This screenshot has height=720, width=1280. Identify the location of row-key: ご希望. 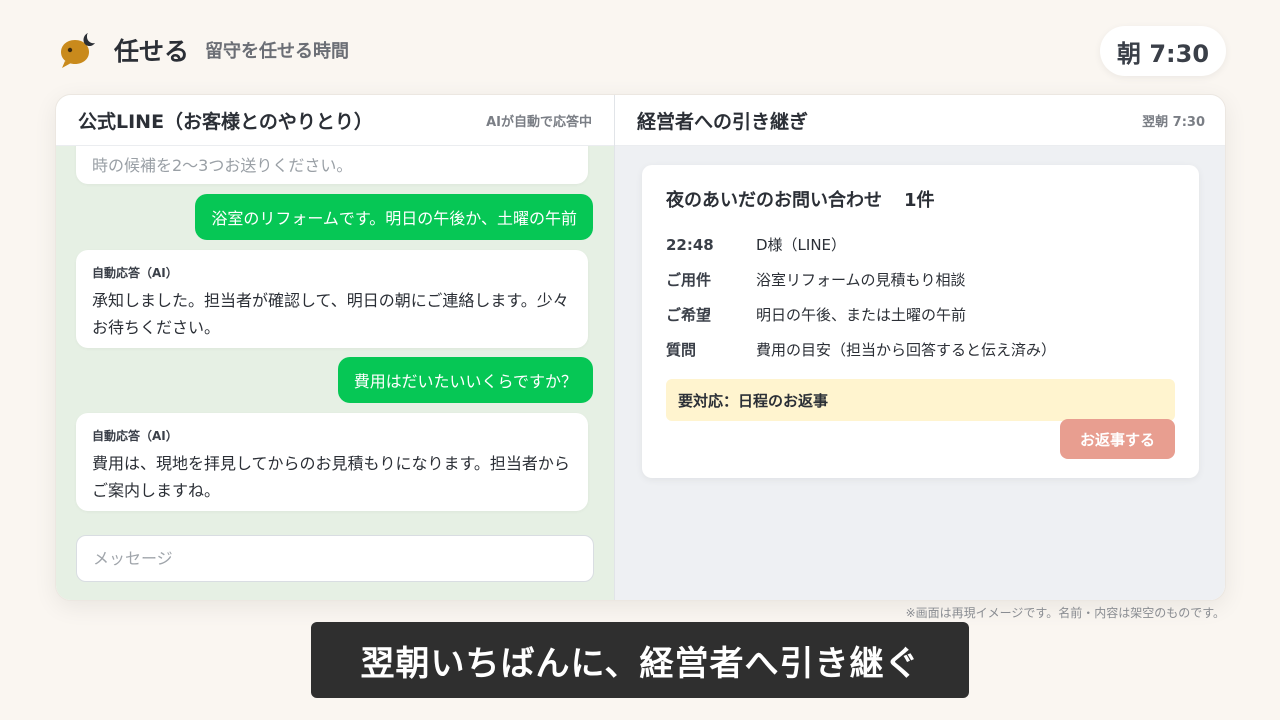
(689, 315).